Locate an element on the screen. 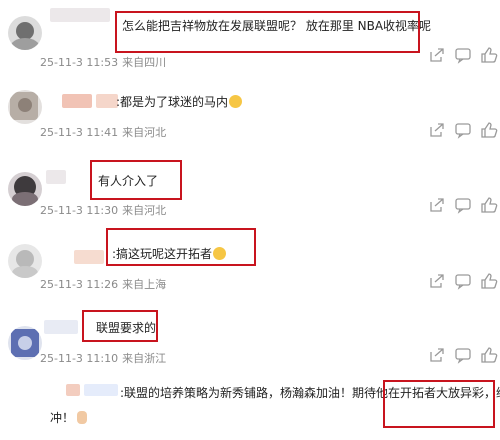  comment-time: 25-11-3 11:10 is located at coordinates (79, 358).